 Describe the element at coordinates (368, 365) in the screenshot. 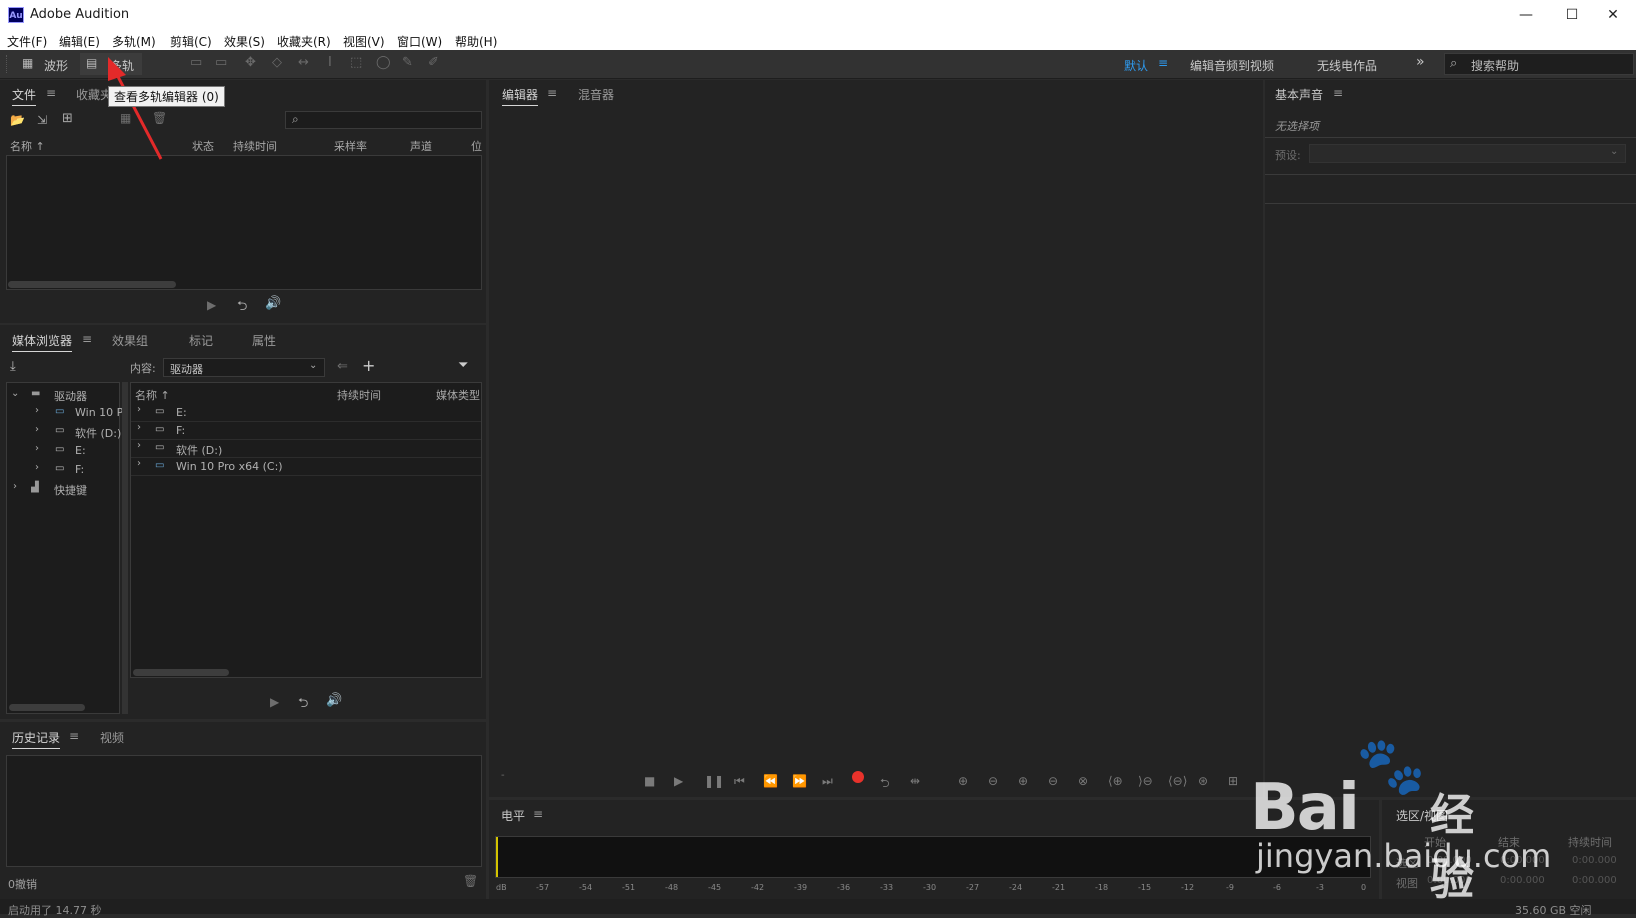

I see `add-shortcut-icon: +` at that location.